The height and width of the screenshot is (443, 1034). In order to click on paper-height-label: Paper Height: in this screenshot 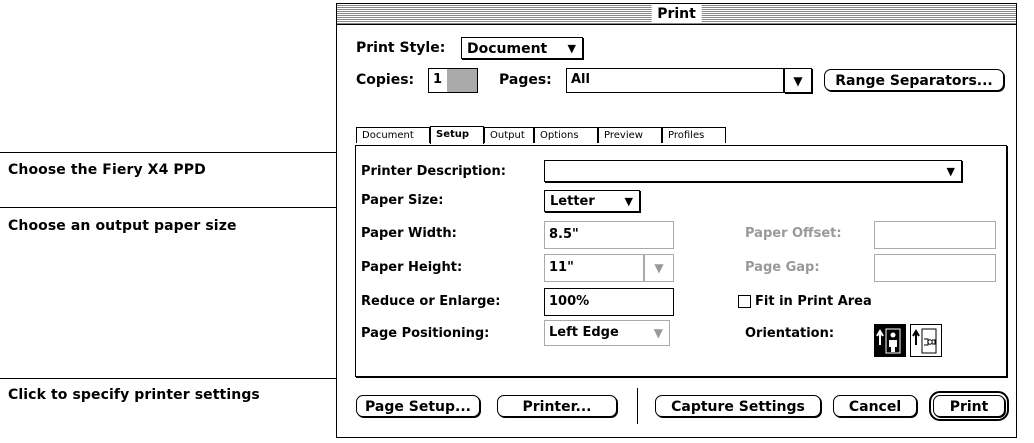, I will do `click(412, 267)`.